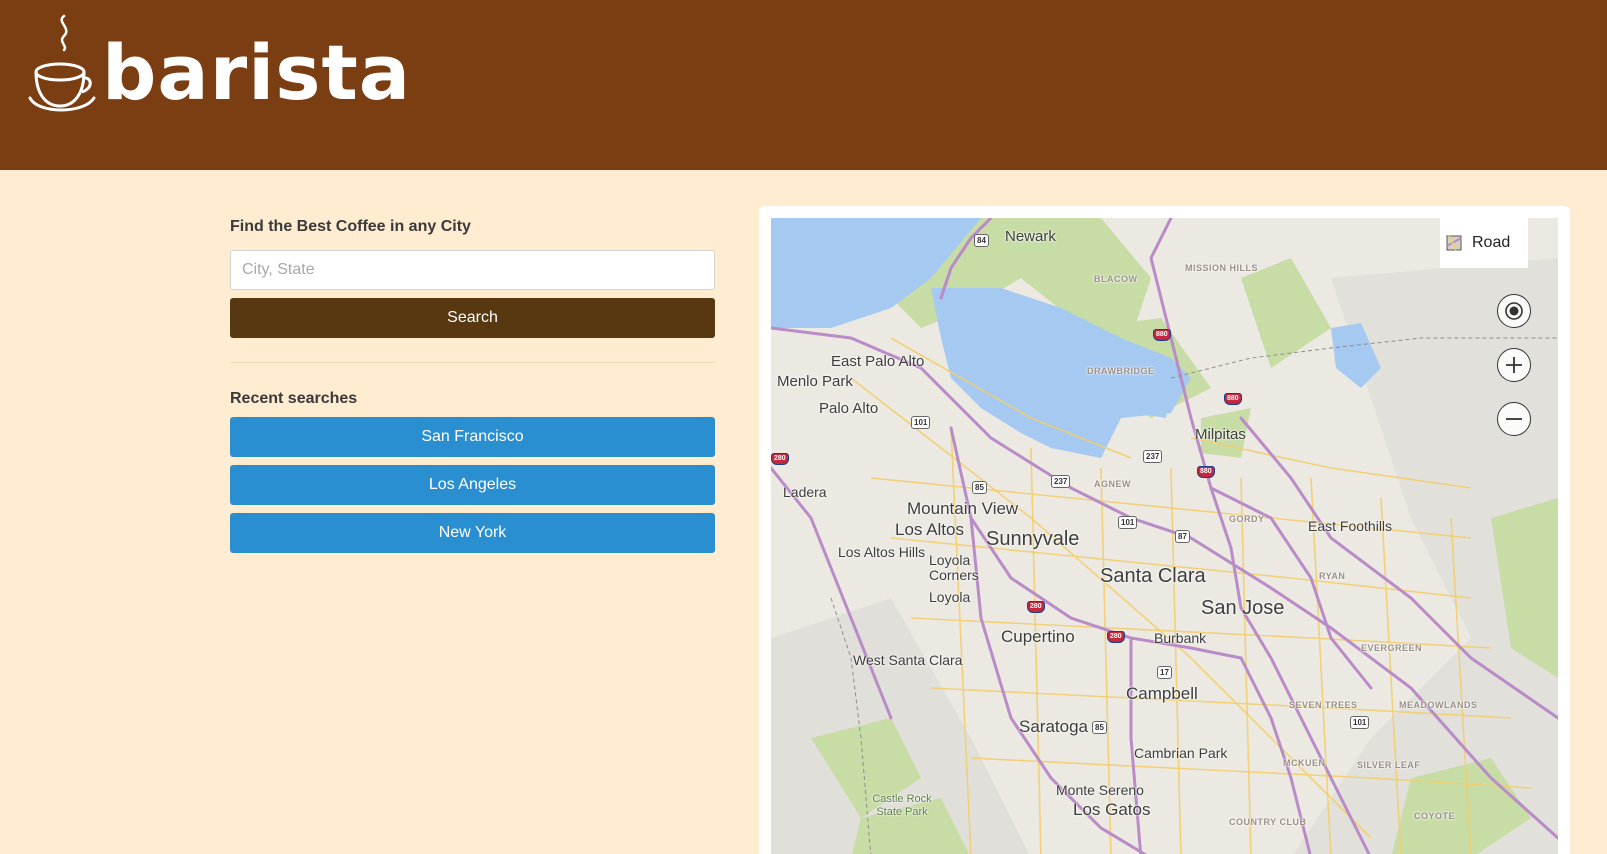 The image size is (1607, 854). Describe the element at coordinates (878, 361) in the screenshot. I see `map-label-east-palo-alto: East Palo Alto` at that location.